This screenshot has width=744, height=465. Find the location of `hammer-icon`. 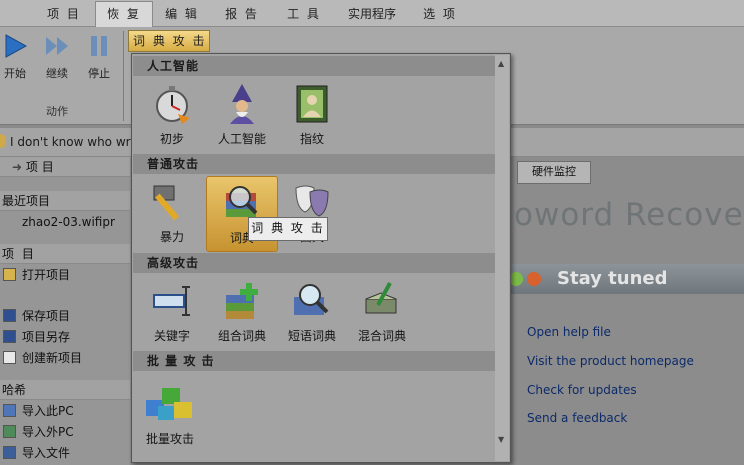

hammer-icon is located at coordinates (172, 202).